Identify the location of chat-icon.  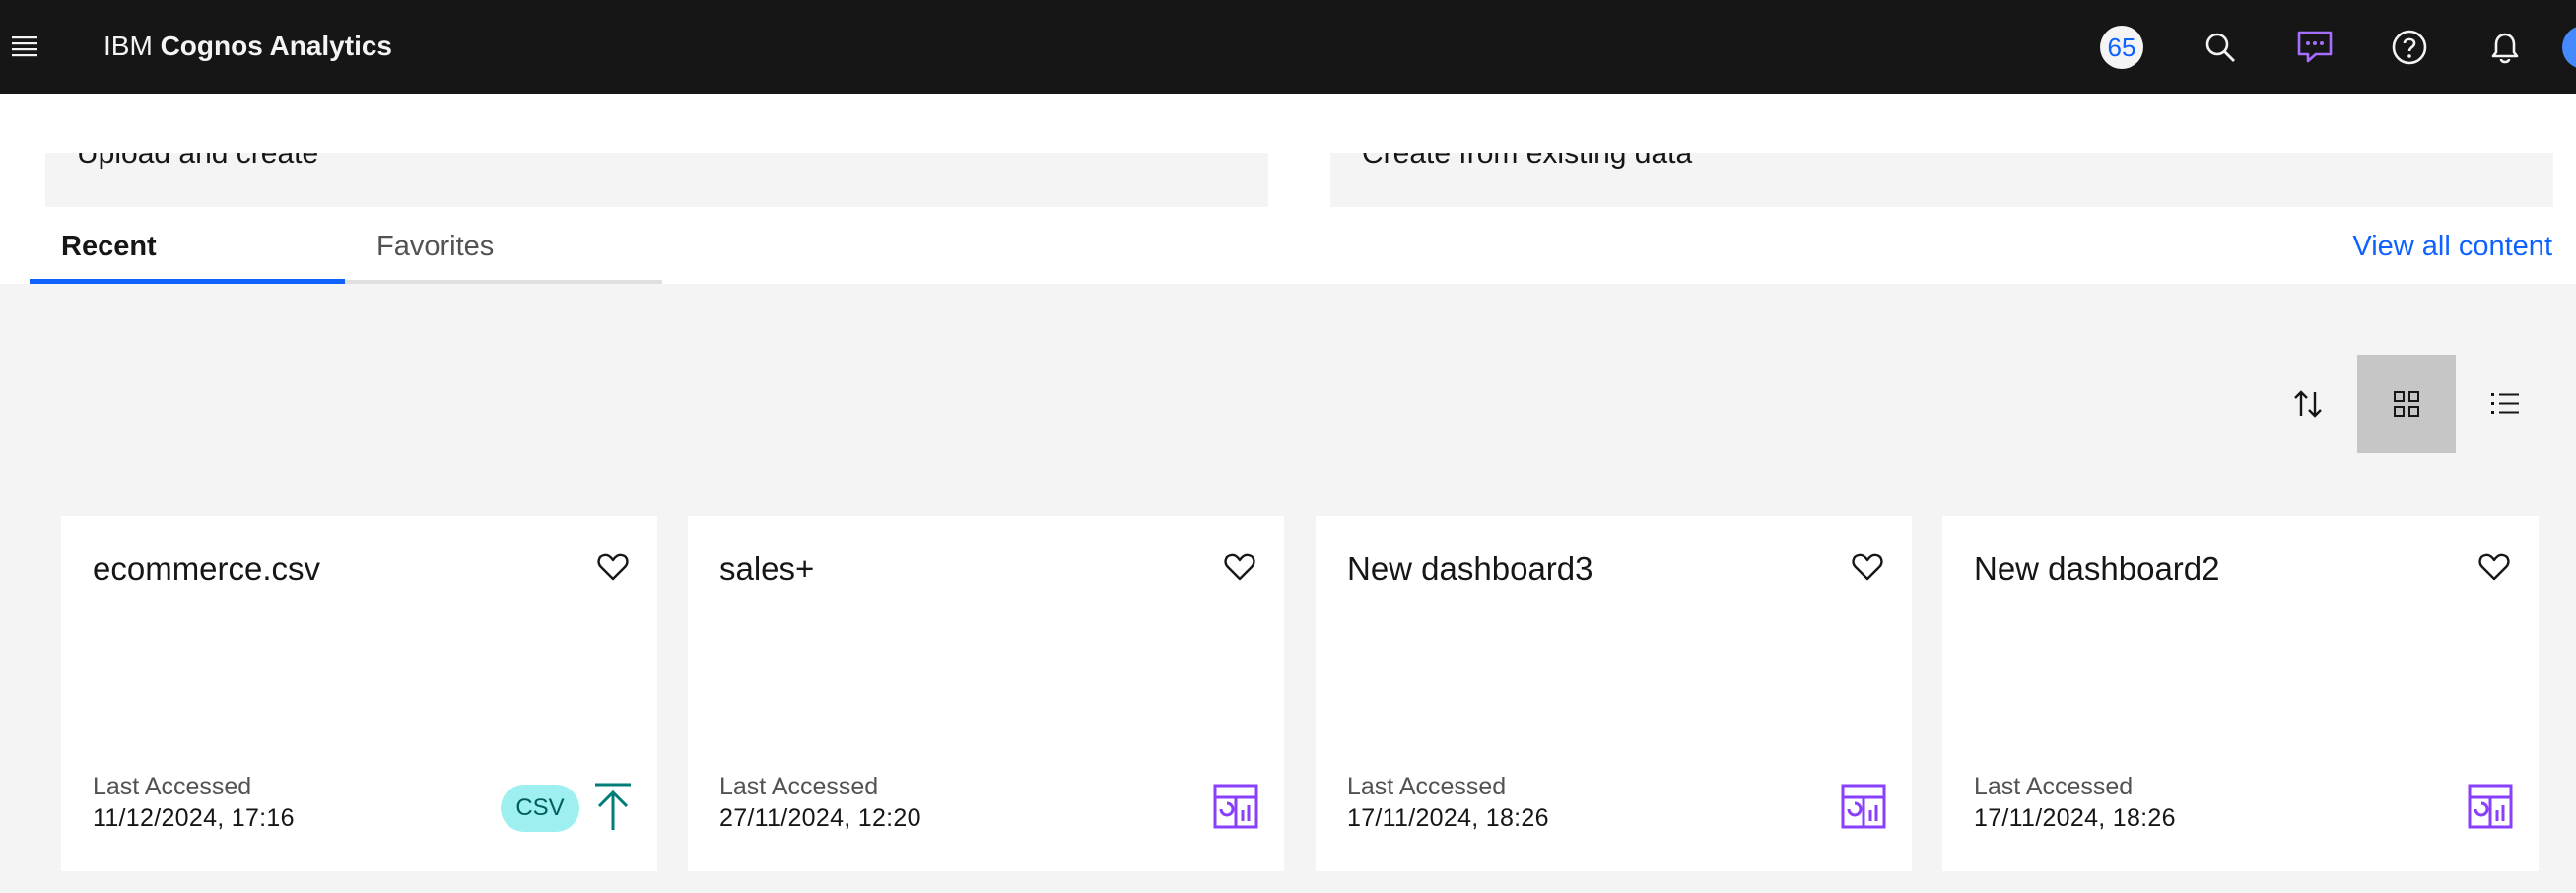
(2315, 47).